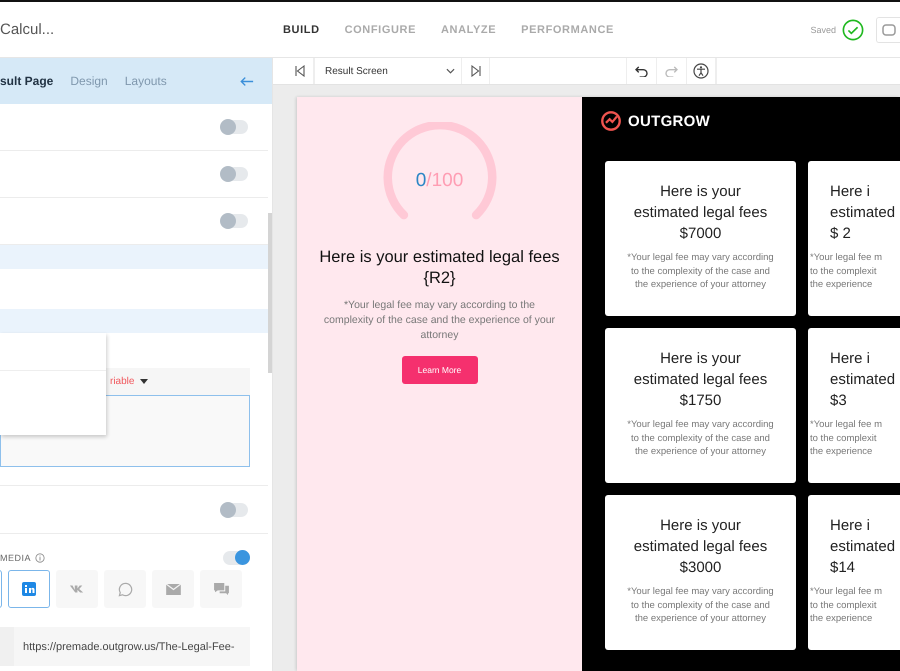 Image resolution: width=900 pixels, height=671 pixels. What do you see at coordinates (27, 81) in the screenshot?
I see `panel-tab: sult Page` at bounding box center [27, 81].